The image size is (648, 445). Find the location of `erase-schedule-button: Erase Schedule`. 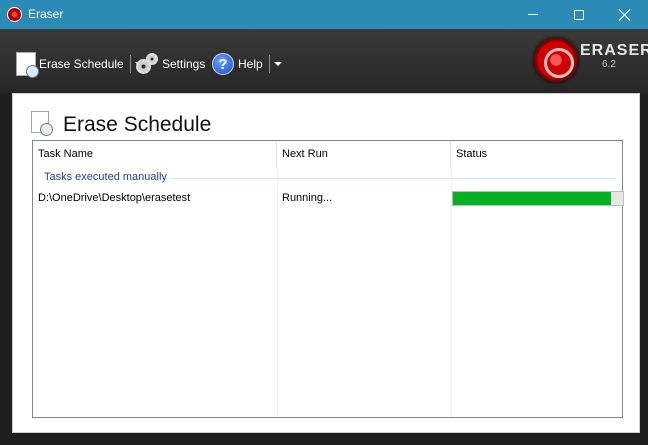

erase-schedule-button: Erase Schedule is located at coordinates (79, 64).